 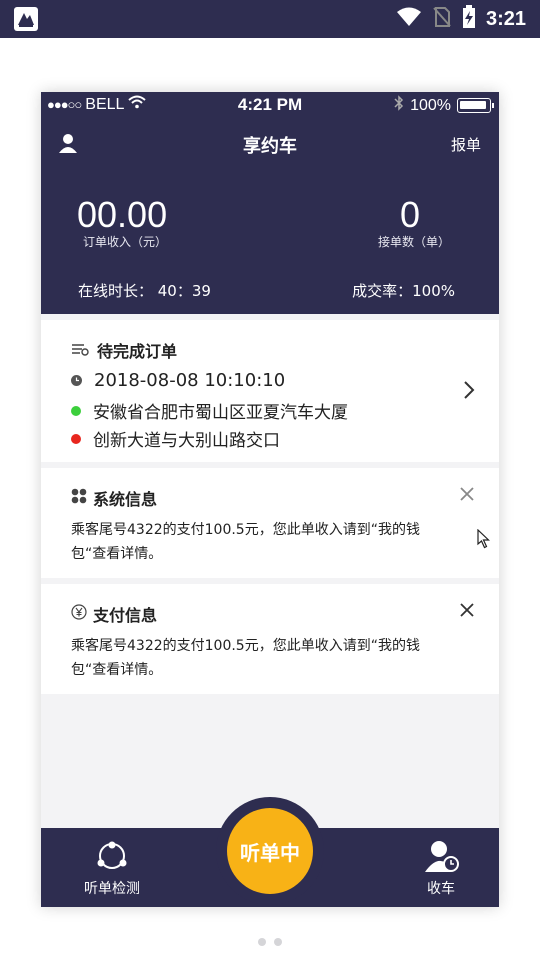 What do you see at coordinates (410, 214) in the screenshot?
I see `orders-value: 0` at bounding box center [410, 214].